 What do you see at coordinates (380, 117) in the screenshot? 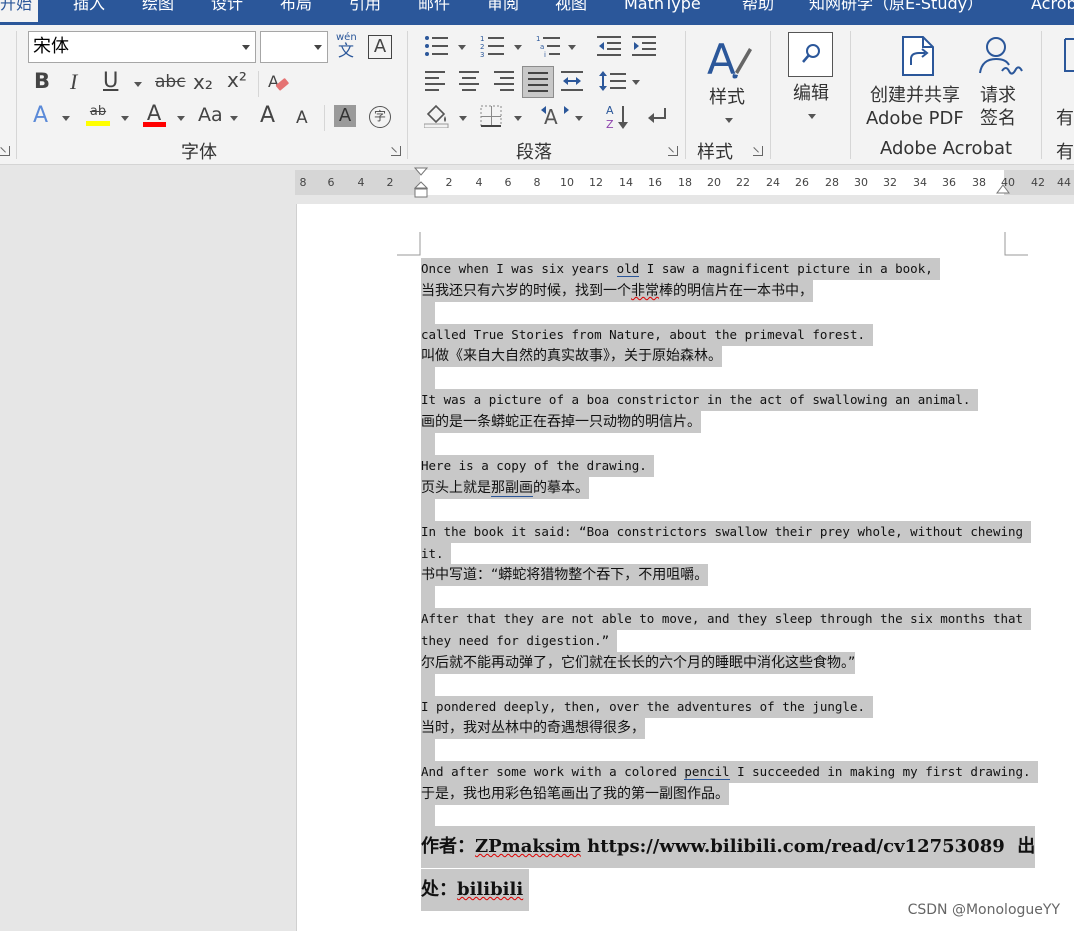
I see `enclose-characters-button: 字` at bounding box center [380, 117].